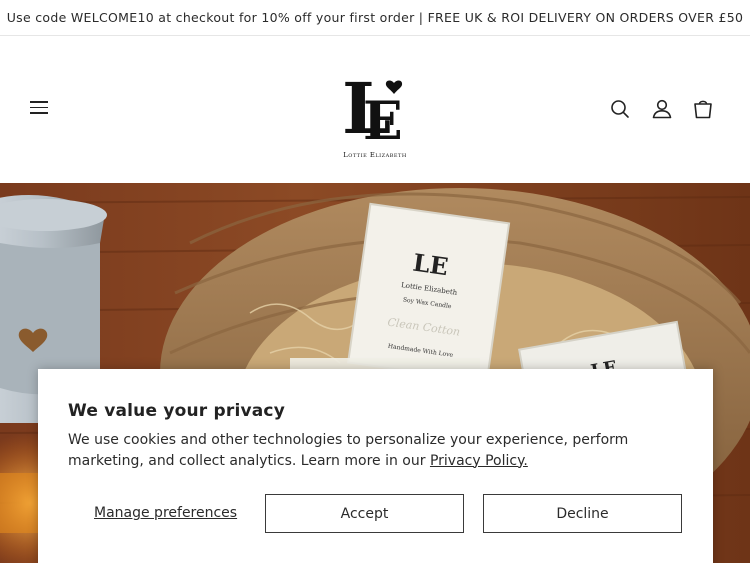  Describe the element at coordinates (430, 265) in the screenshot. I see `svg-text: LE` at that location.